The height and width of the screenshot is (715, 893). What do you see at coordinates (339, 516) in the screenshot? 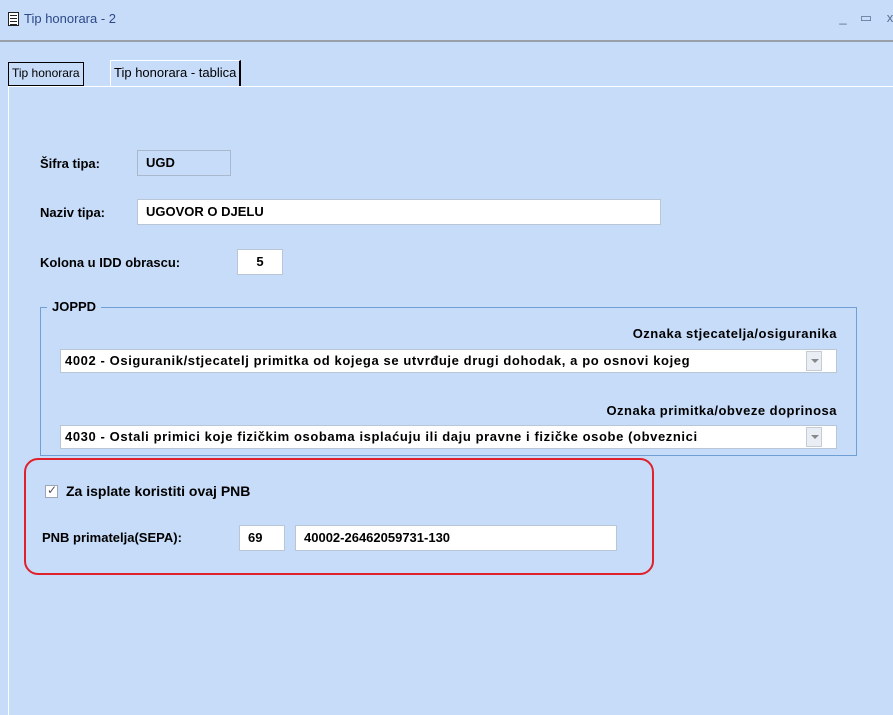
I see `pnb-highlight-outline` at bounding box center [339, 516].